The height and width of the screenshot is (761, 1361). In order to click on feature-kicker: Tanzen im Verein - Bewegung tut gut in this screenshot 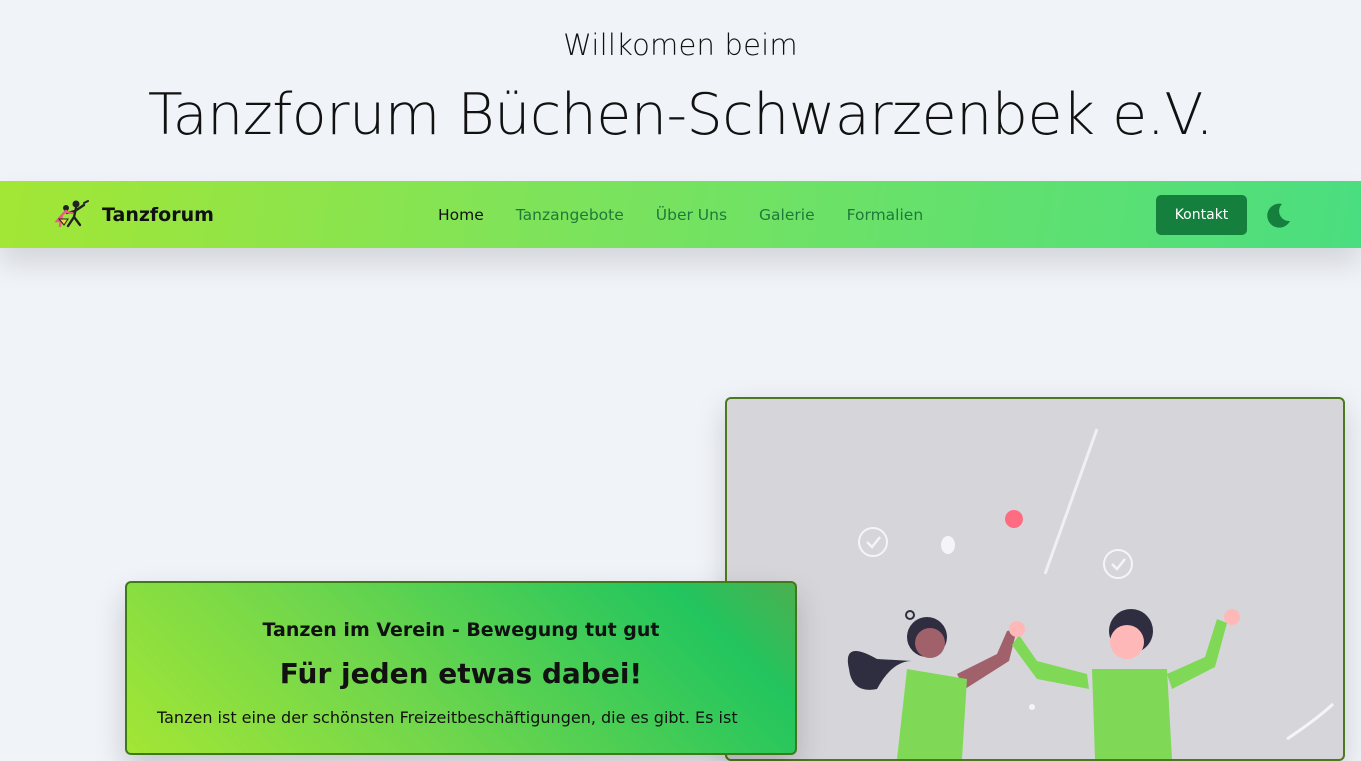, I will do `click(461, 630)`.